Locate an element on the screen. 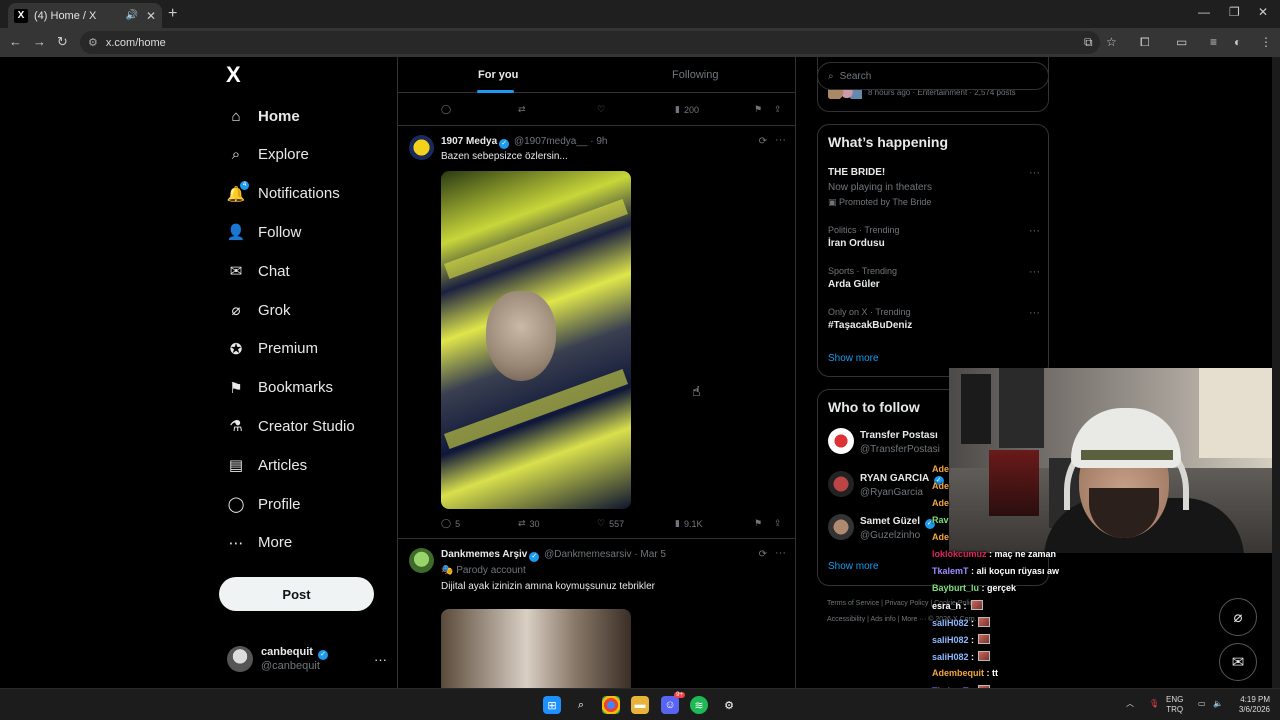 Image resolution: width=1280 pixels, height=720 pixels. reply-icon: ◯ is located at coordinates (446, 109).